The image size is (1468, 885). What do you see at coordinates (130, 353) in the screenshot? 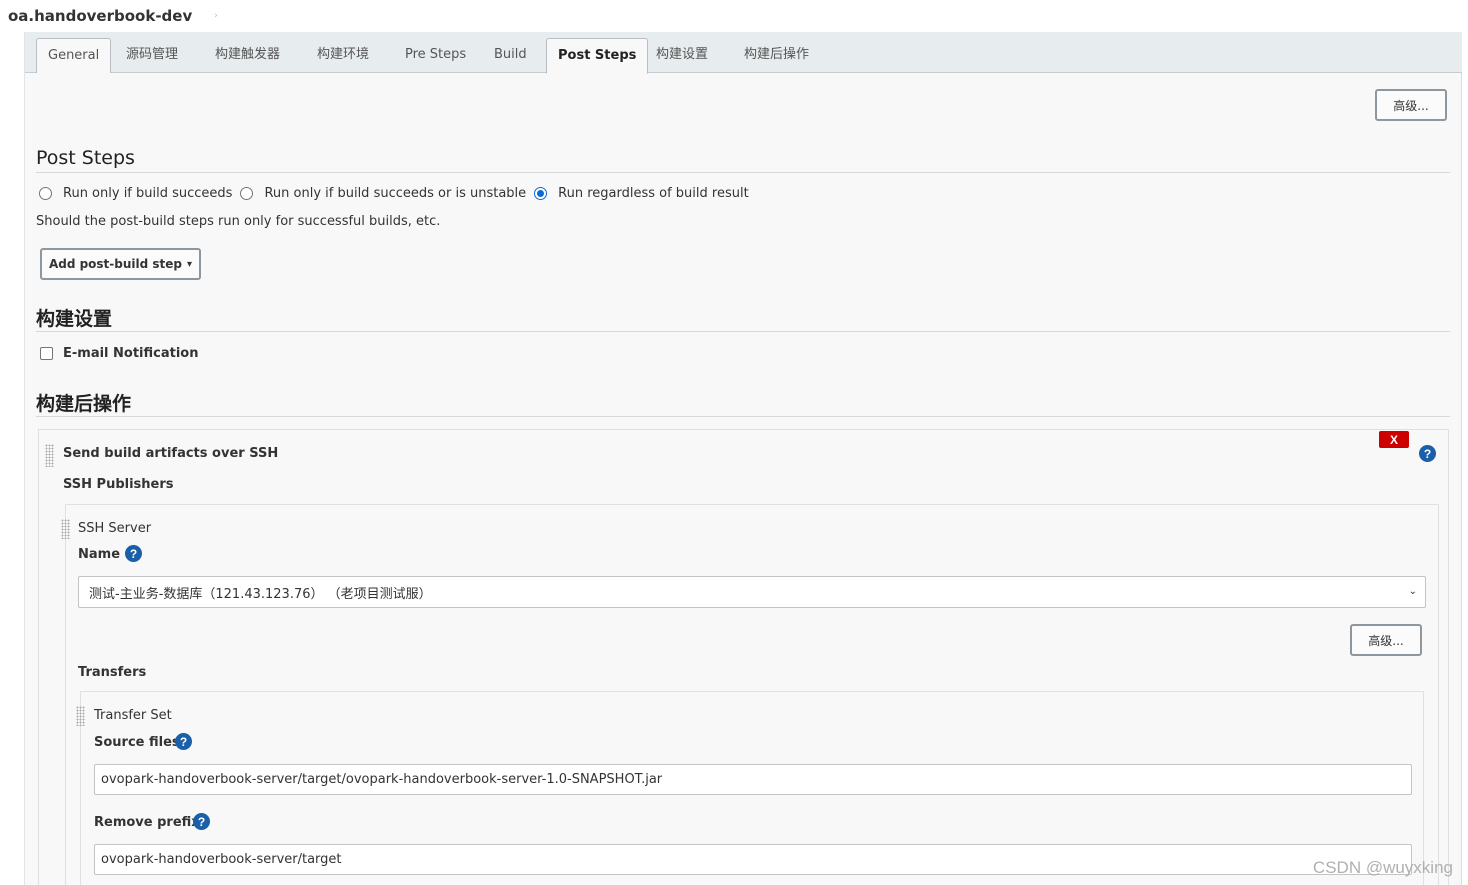
I see `email-notification-label: E-mail Notification` at bounding box center [130, 353].